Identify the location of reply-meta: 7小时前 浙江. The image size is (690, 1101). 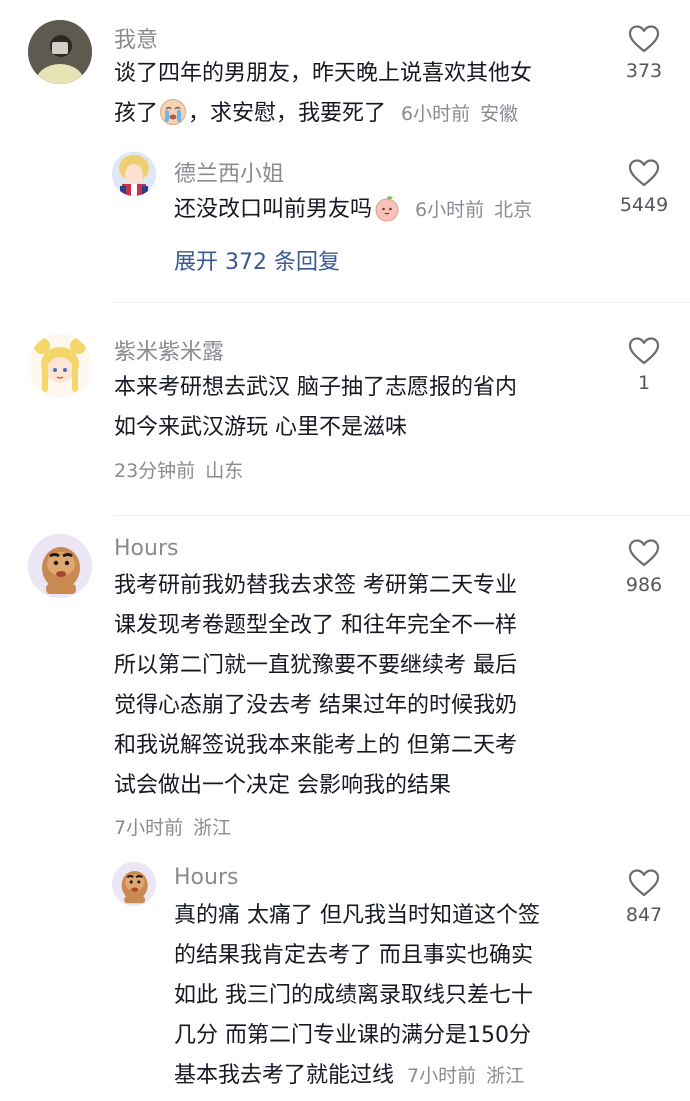
(465, 1076).